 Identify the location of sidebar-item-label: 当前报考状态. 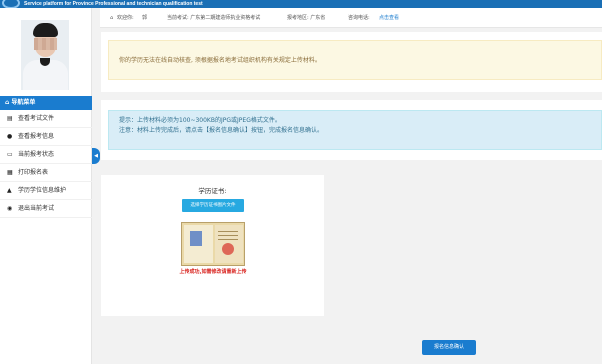
(36, 154).